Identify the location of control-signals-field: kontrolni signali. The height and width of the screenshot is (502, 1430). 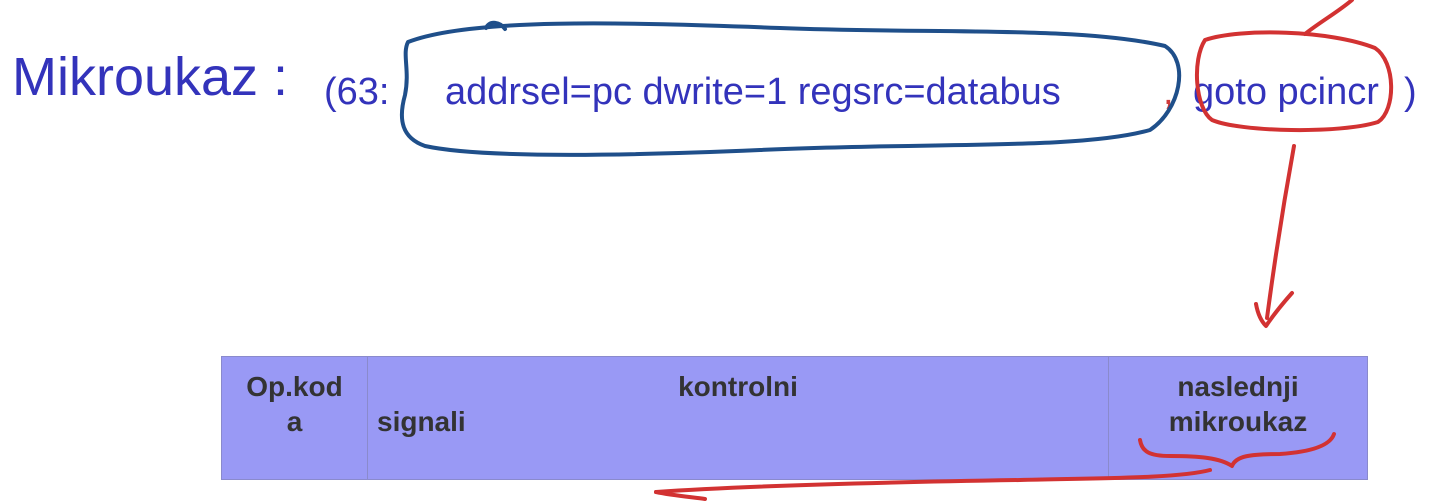
(738, 418).